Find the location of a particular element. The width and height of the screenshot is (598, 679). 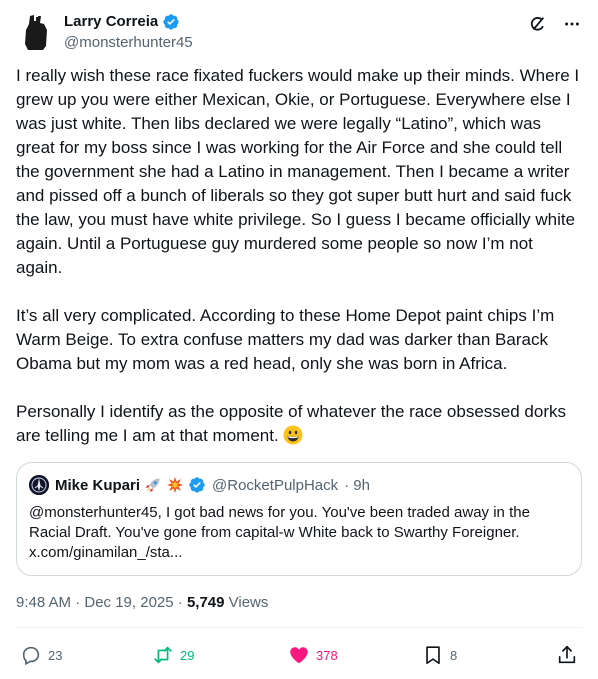

grinning-emoji is located at coordinates (293, 435).